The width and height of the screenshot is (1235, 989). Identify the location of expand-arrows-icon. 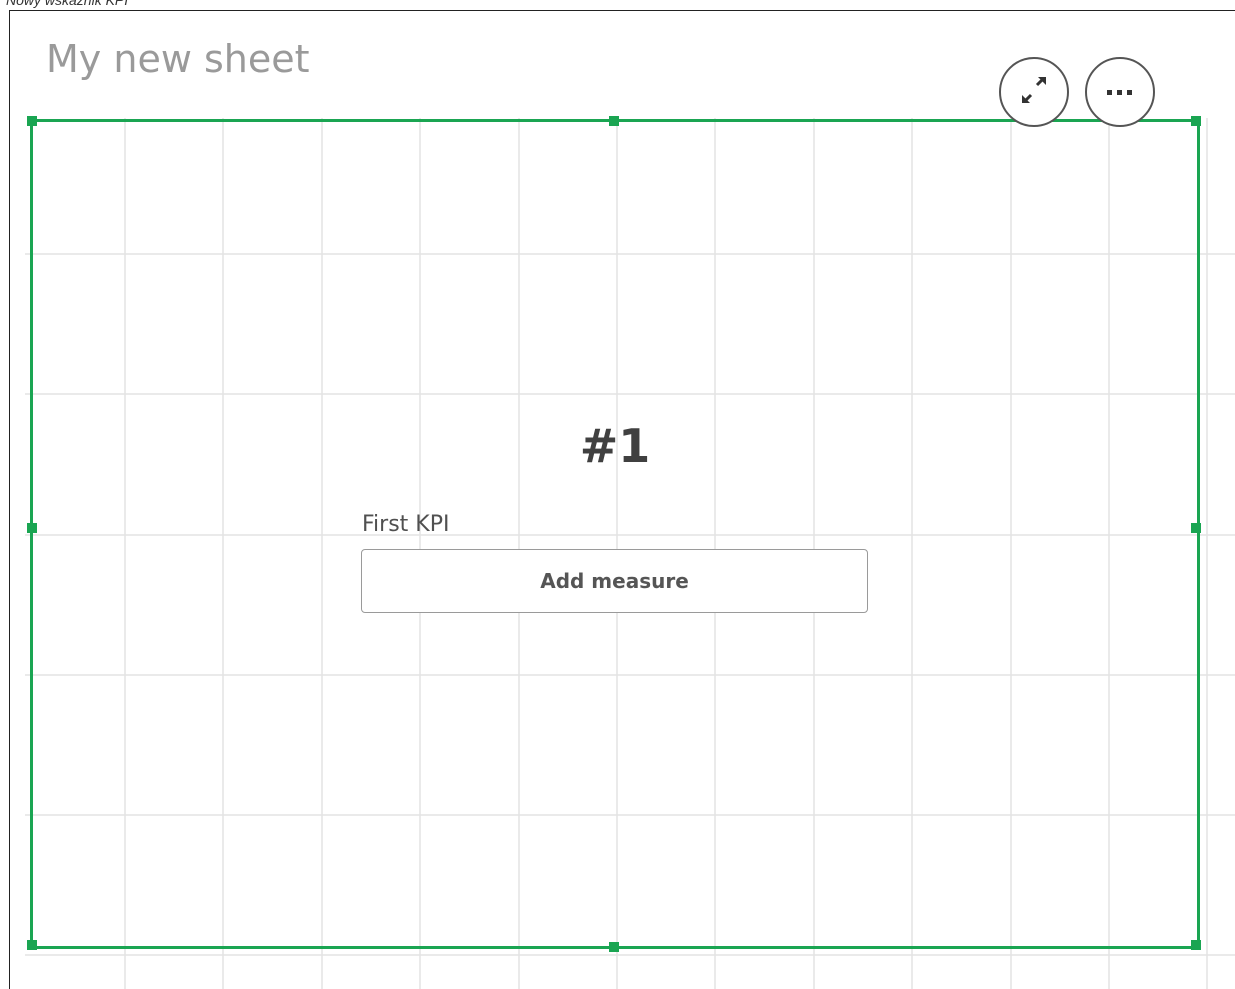
(1034, 92).